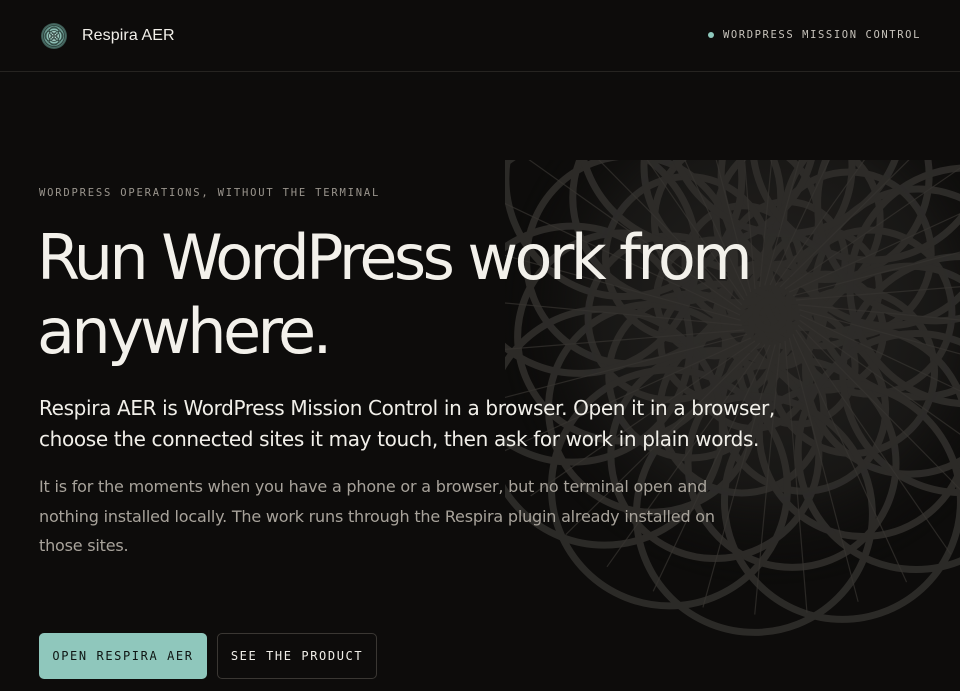  I want to click on rose-emblem-icon, so click(54, 36).